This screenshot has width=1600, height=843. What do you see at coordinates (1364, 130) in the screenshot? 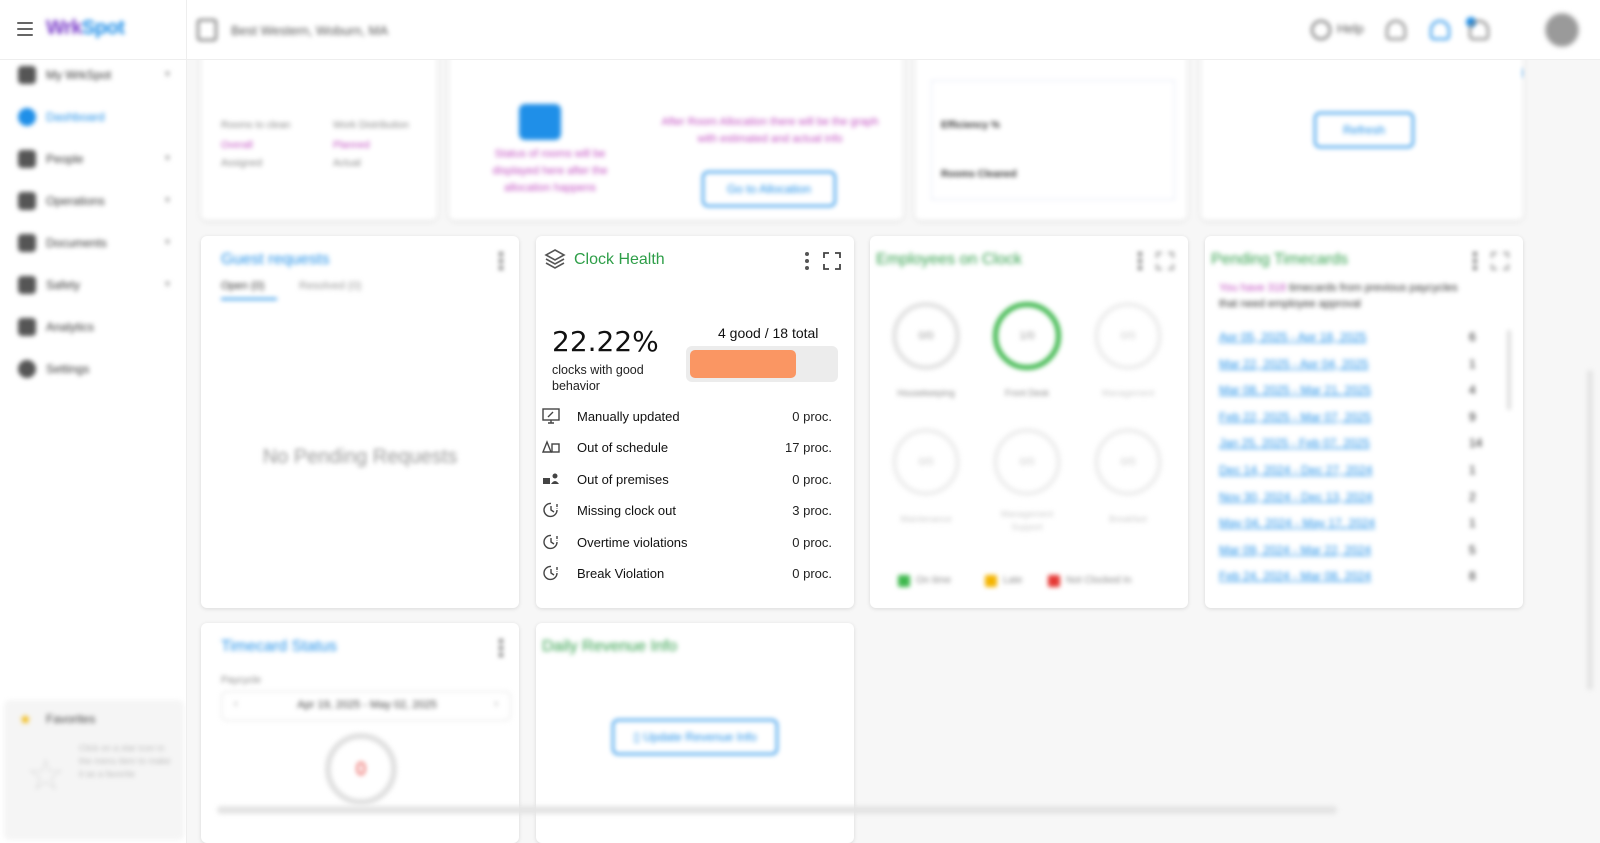
I see `refresh-button: Refresh` at bounding box center [1364, 130].